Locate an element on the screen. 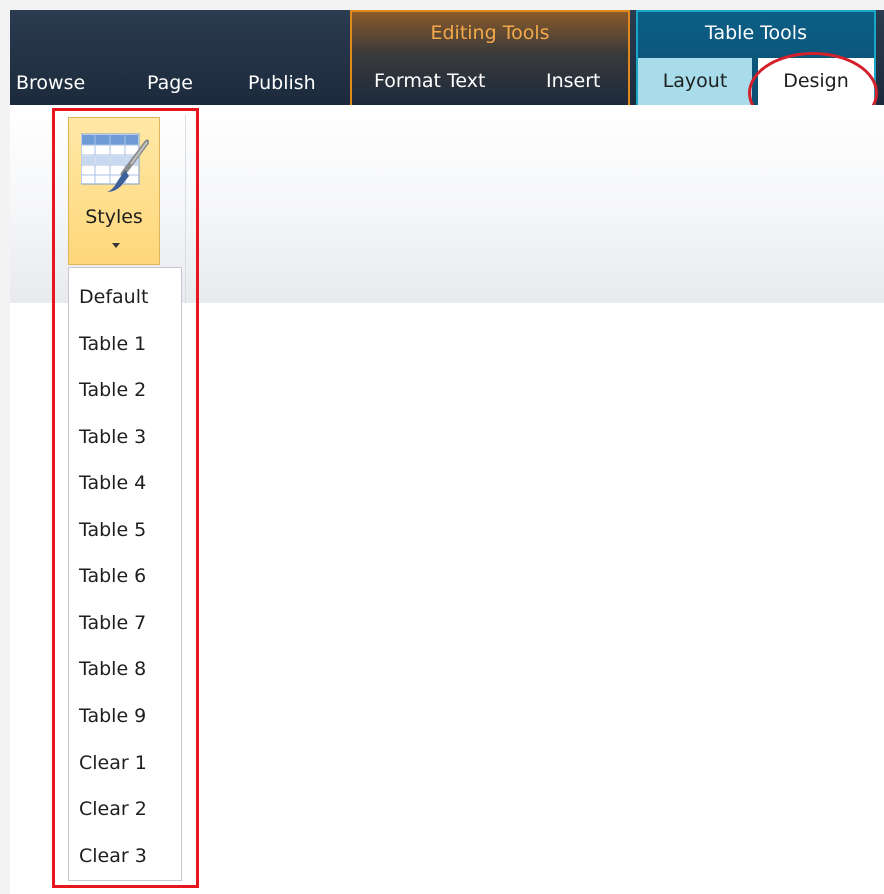 This screenshot has height=894, width=884. tab-format-text: Format Text is located at coordinates (429, 81).